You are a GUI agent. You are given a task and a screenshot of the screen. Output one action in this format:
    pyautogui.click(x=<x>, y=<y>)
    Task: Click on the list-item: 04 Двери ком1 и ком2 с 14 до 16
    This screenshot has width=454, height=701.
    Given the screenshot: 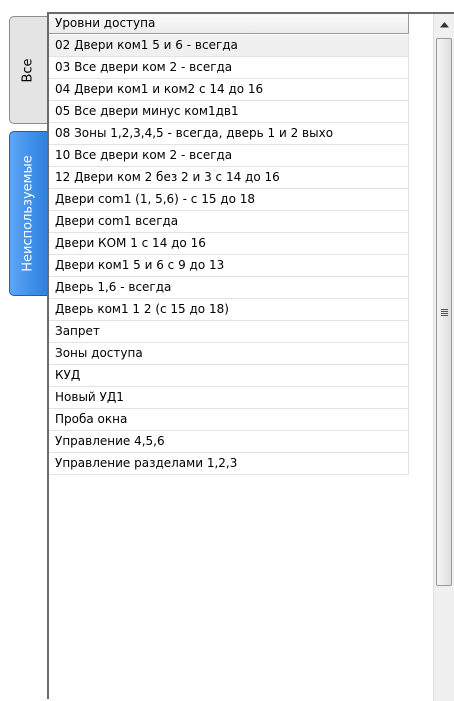 What is the action you would take?
    pyautogui.click(x=229, y=90)
    